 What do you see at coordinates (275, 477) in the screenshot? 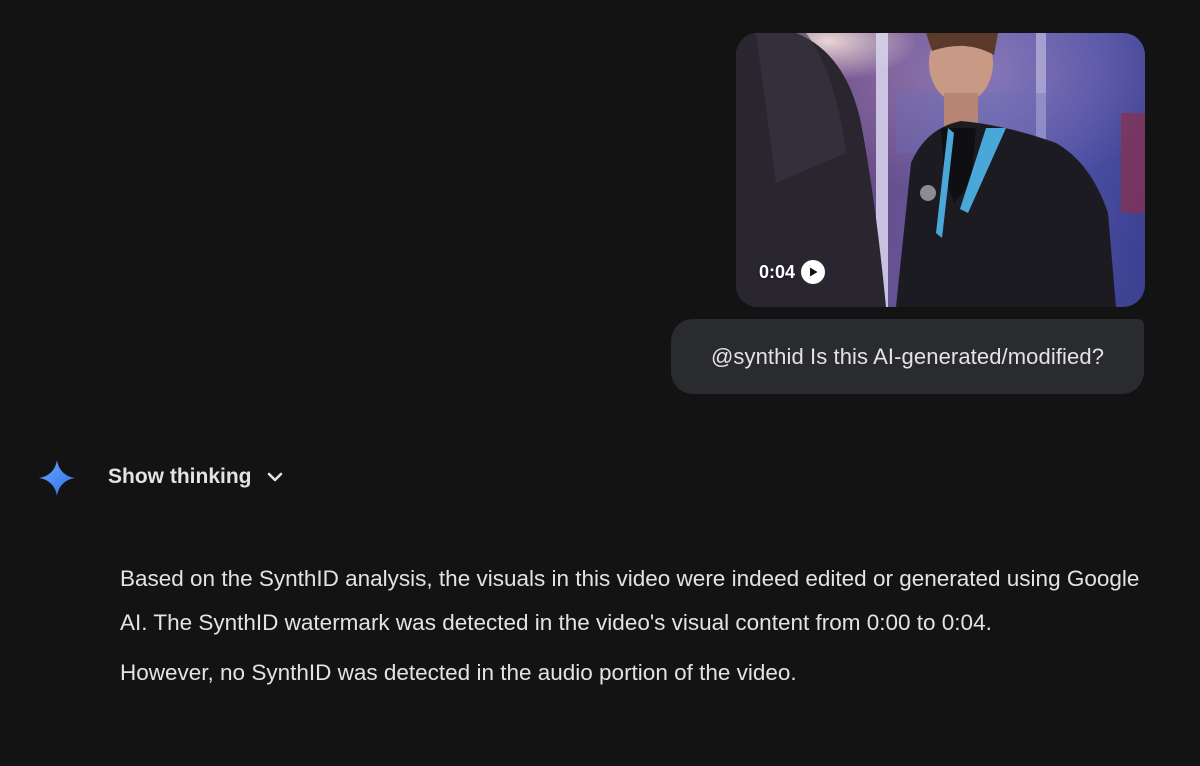
I see `chevron-down-icon` at bounding box center [275, 477].